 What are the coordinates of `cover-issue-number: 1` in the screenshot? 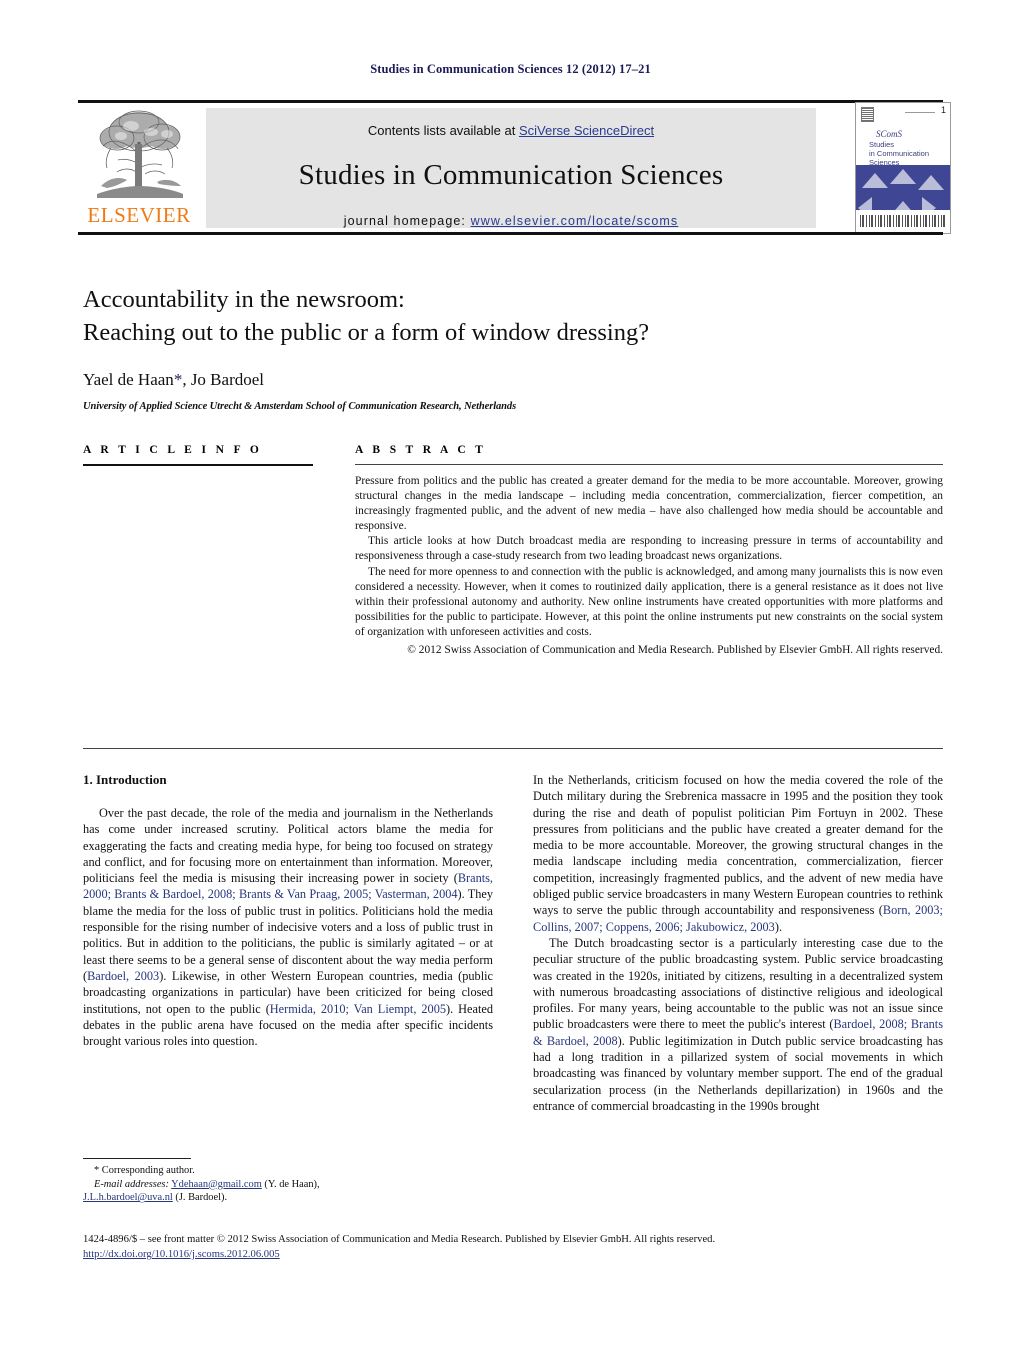 It's located at (943, 110).